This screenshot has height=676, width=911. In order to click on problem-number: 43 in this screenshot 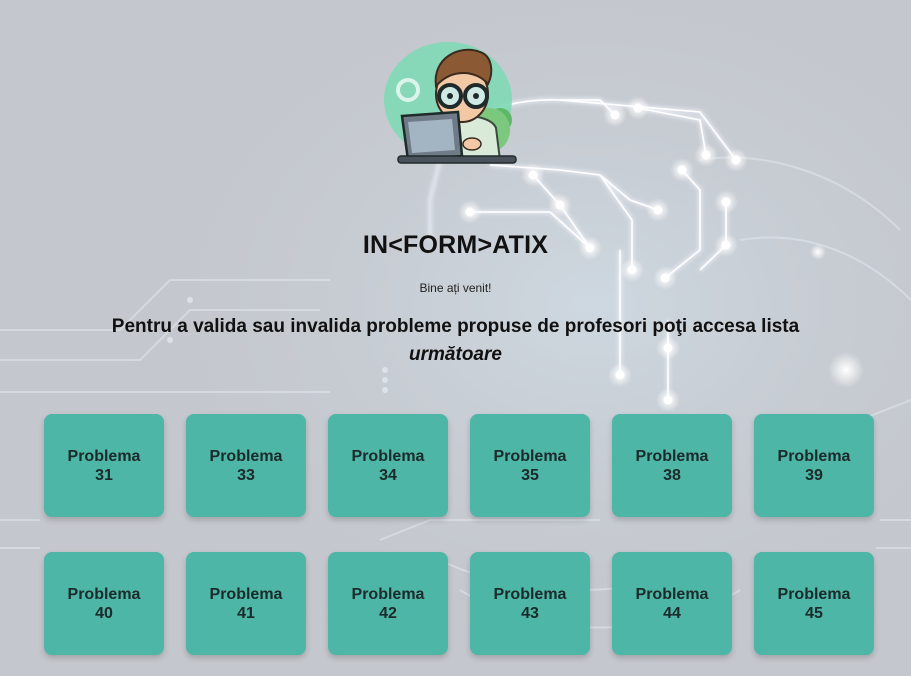, I will do `click(530, 613)`.